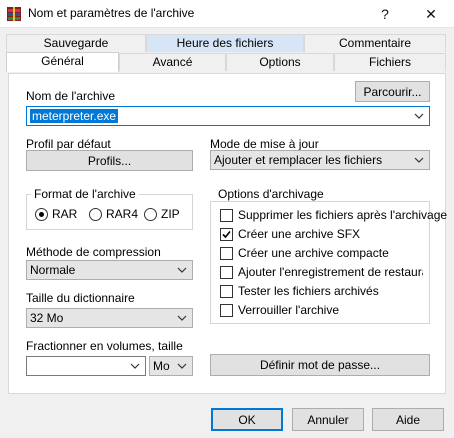  I want to click on option-test-files-label: Tester les fichiers archivés, so click(308, 291).